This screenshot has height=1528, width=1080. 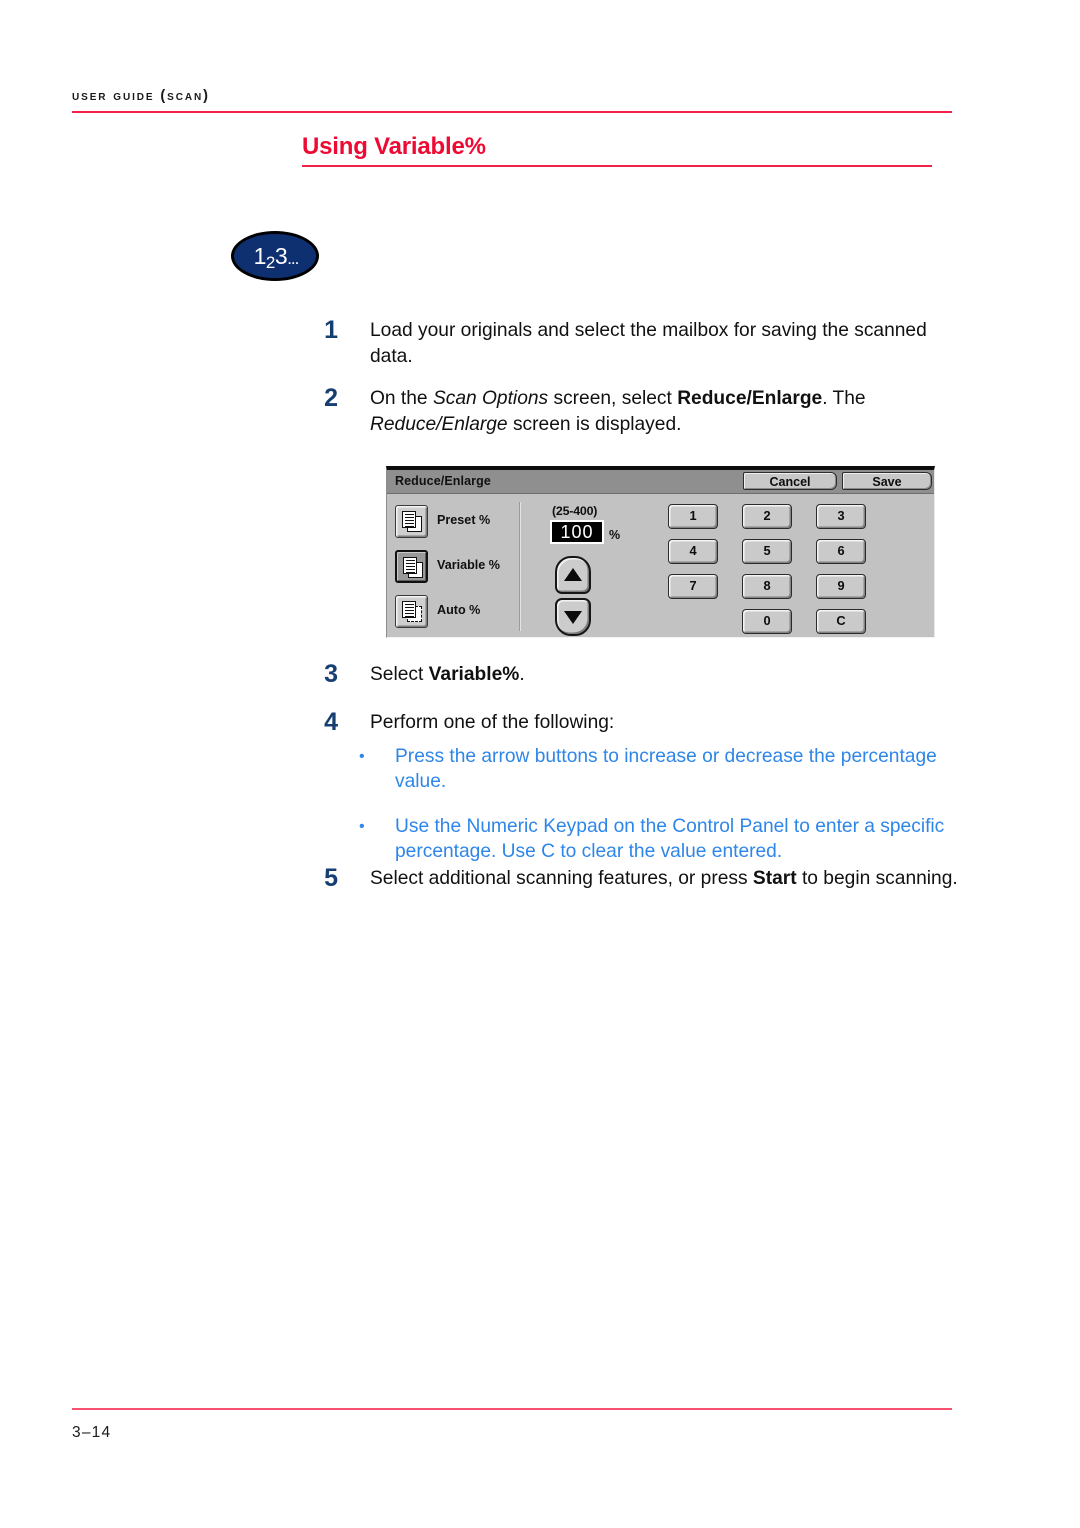 What do you see at coordinates (750, 398) in the screenshot?
I see `step-2-frag-reduce-enlarge-bold: Reduce/Enlarge` at bounding box center [750, 398].